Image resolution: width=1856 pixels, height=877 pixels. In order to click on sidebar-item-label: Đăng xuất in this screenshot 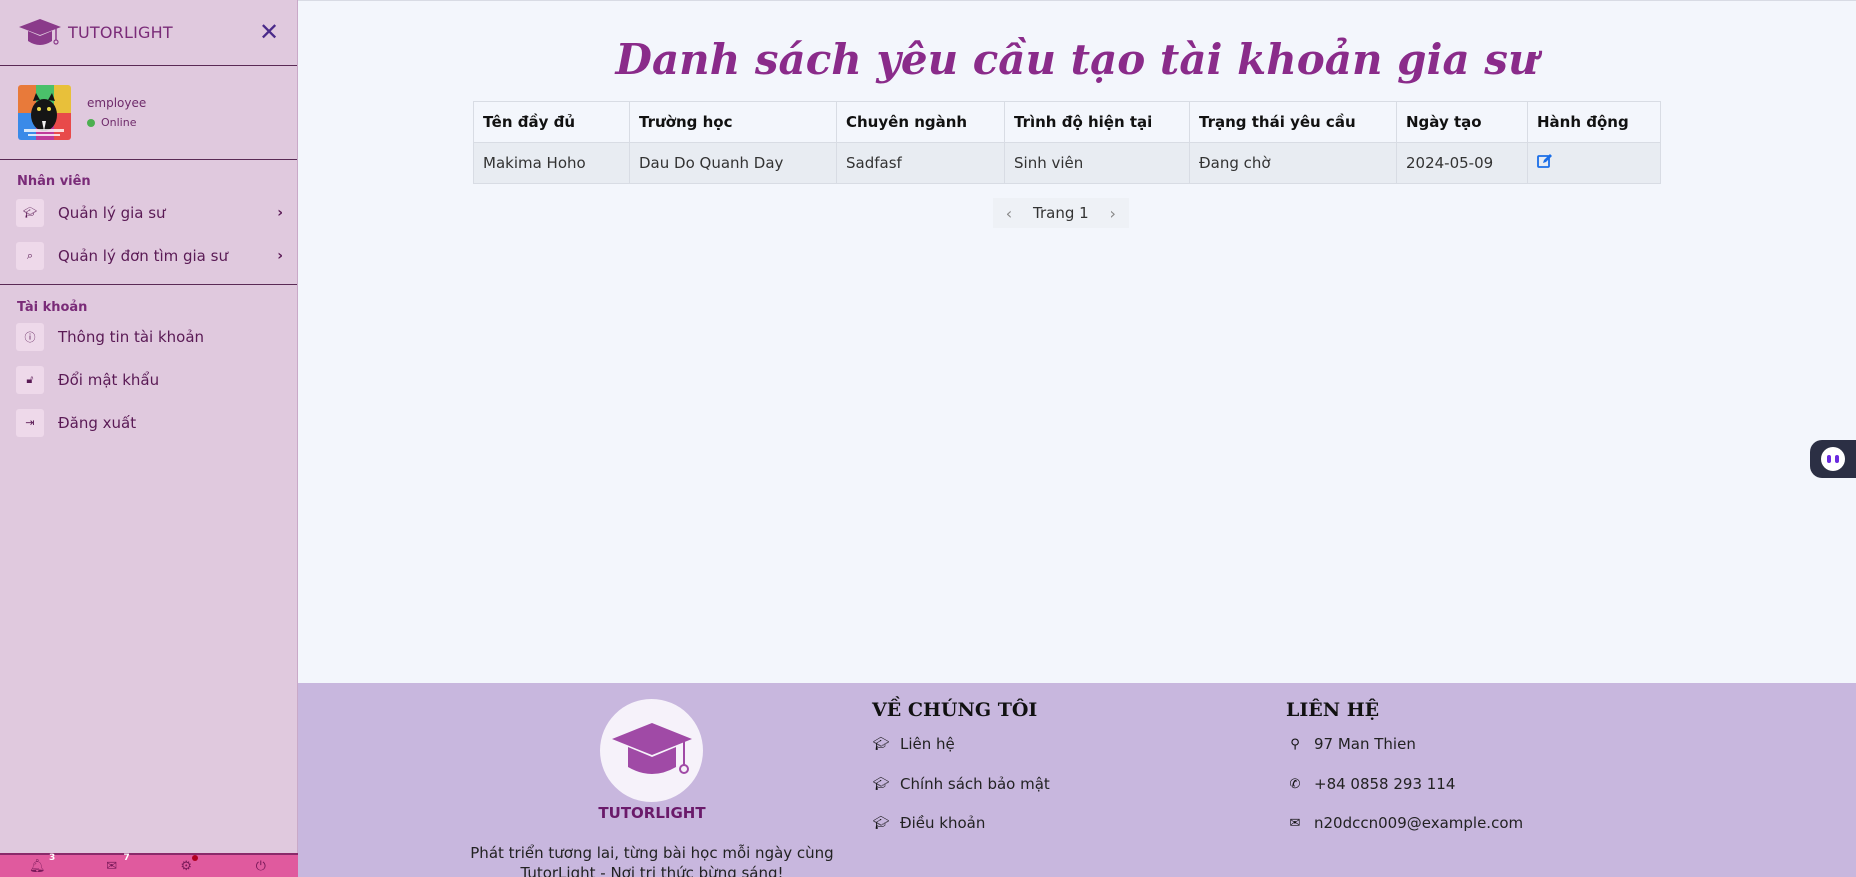, I will do `click(97, 422)`.